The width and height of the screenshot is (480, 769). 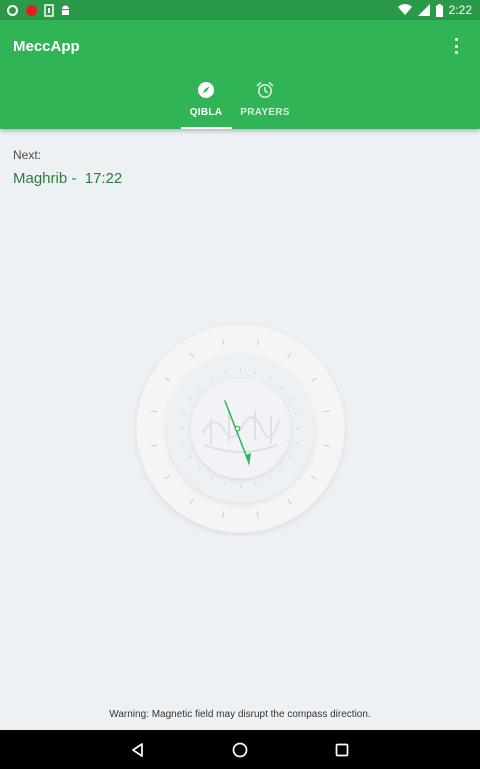 What do you see at coordinates (240, 428) in the screenshot?
I see `qibla-compass` at bounding box center [240, 428].